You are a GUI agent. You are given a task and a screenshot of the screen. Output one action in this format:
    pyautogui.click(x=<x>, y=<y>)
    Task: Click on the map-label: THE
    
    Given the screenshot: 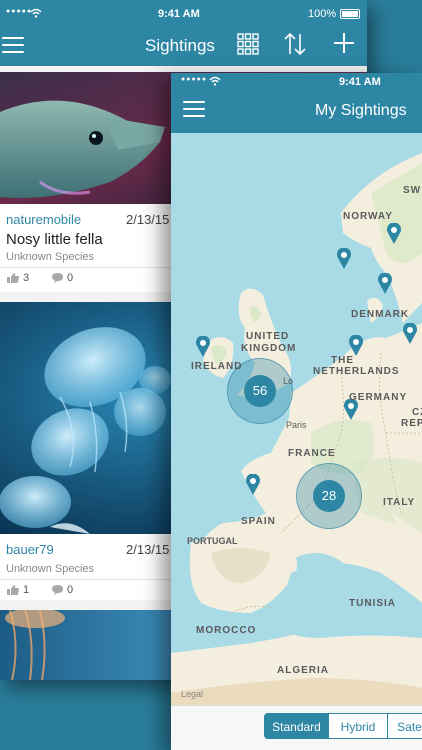 What is the action you would take?
    pyautogui.click(x=342, y=360)
    